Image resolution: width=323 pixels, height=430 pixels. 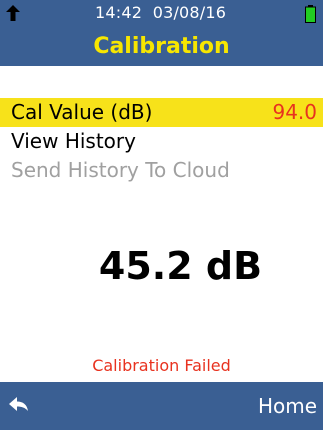 I want to click on back-arrow-icon, so click(x=19, y=407).